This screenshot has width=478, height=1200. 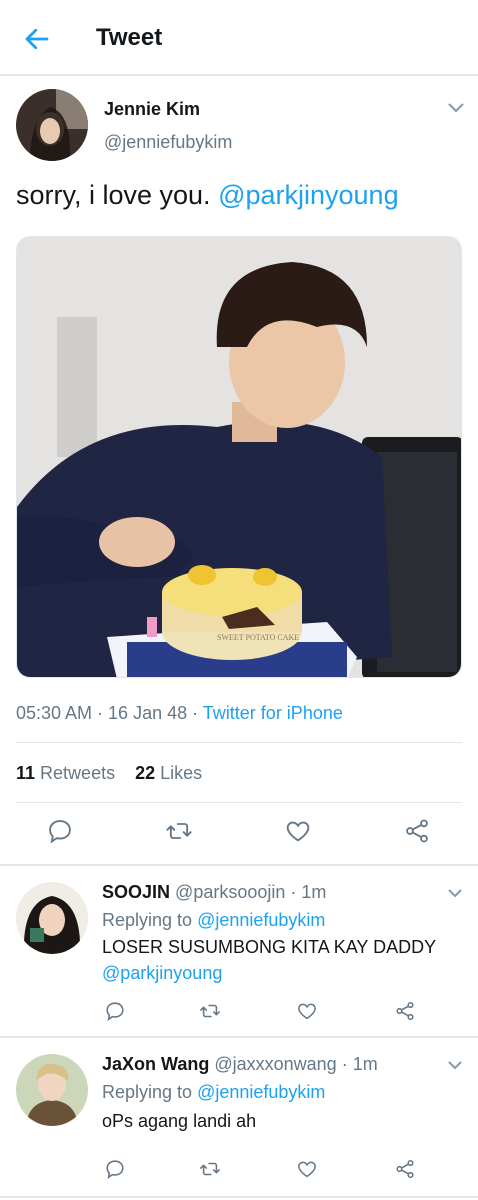 I want to click on tweet-timestamp: 05:30 AM · 16 Jan 48 ·, so click(x=109, y=713).